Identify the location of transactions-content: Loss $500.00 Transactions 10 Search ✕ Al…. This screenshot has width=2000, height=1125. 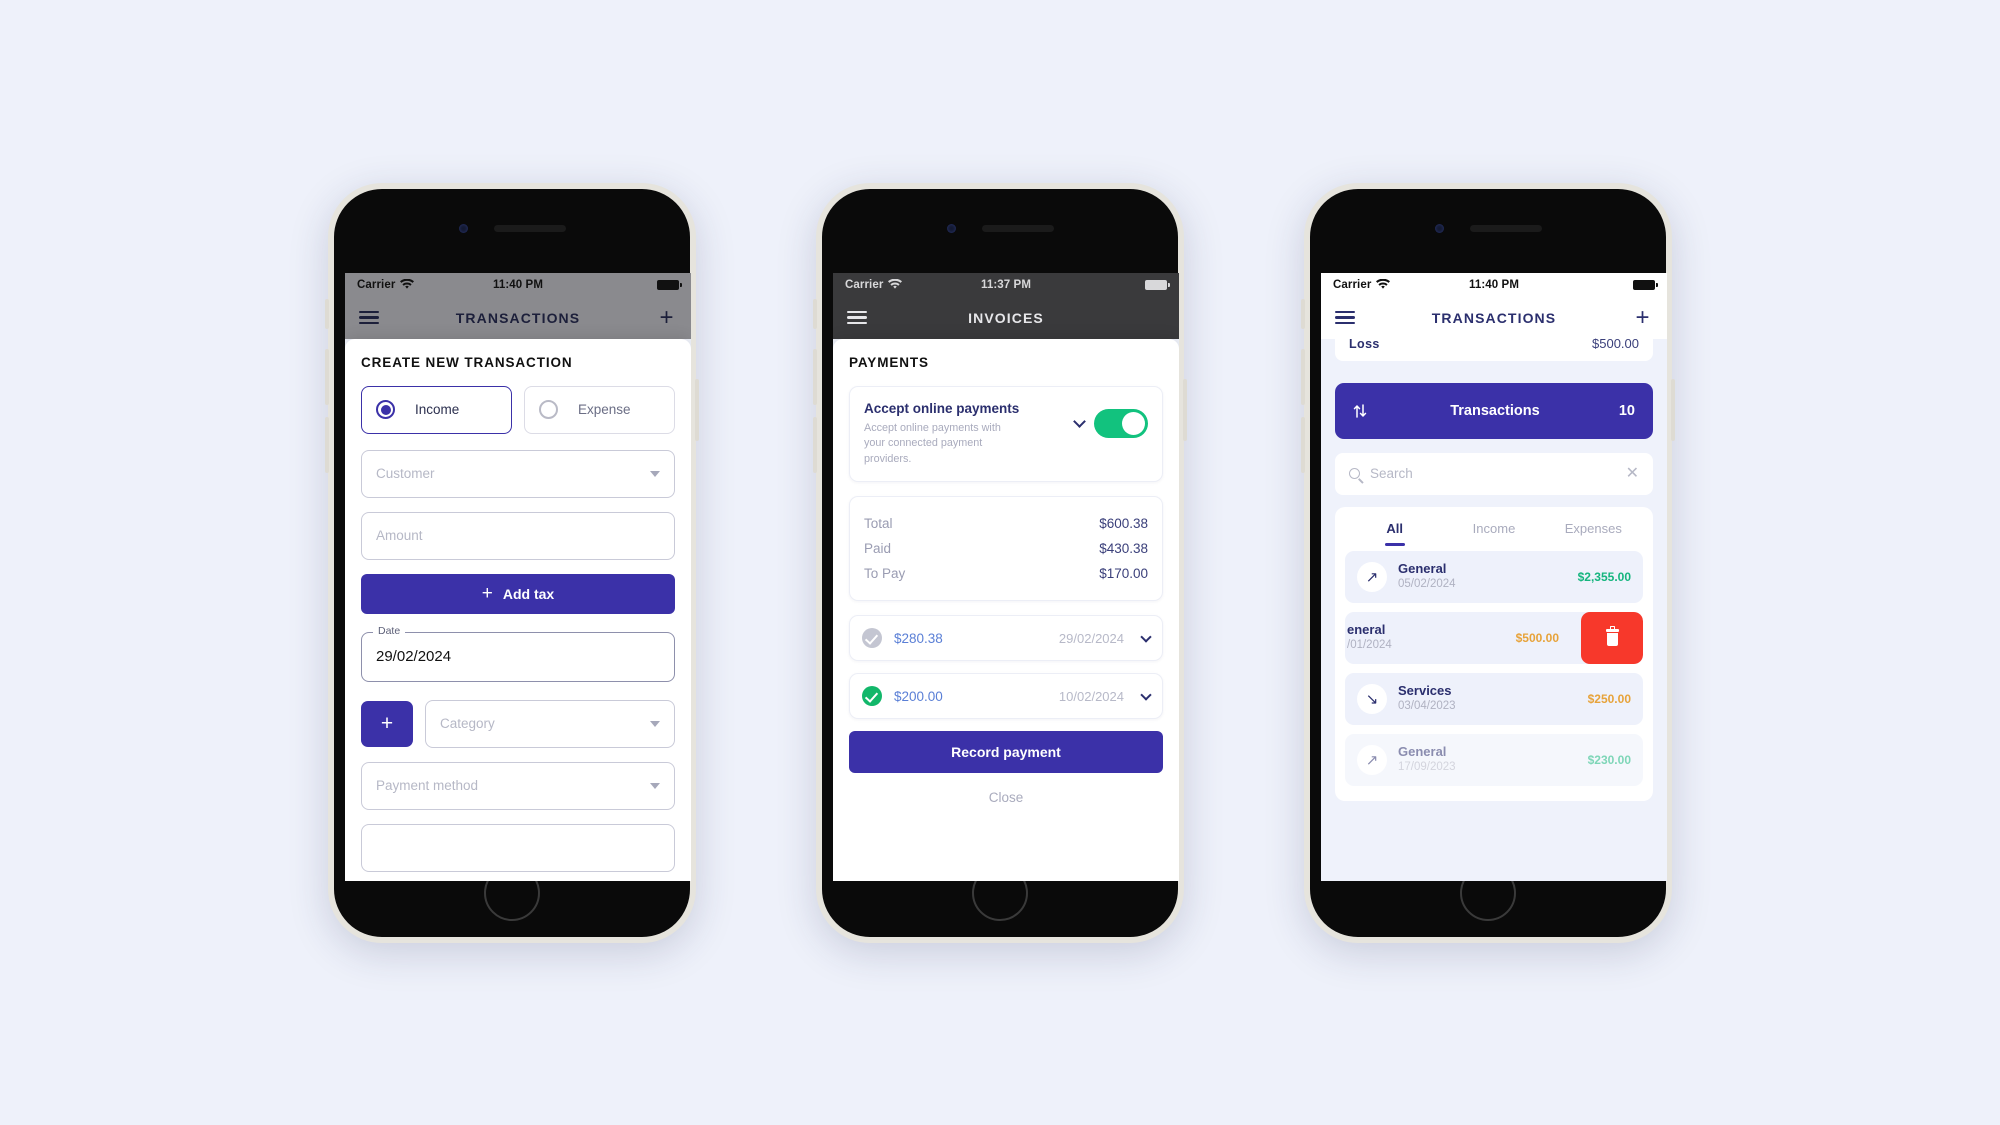
(1494, 603).